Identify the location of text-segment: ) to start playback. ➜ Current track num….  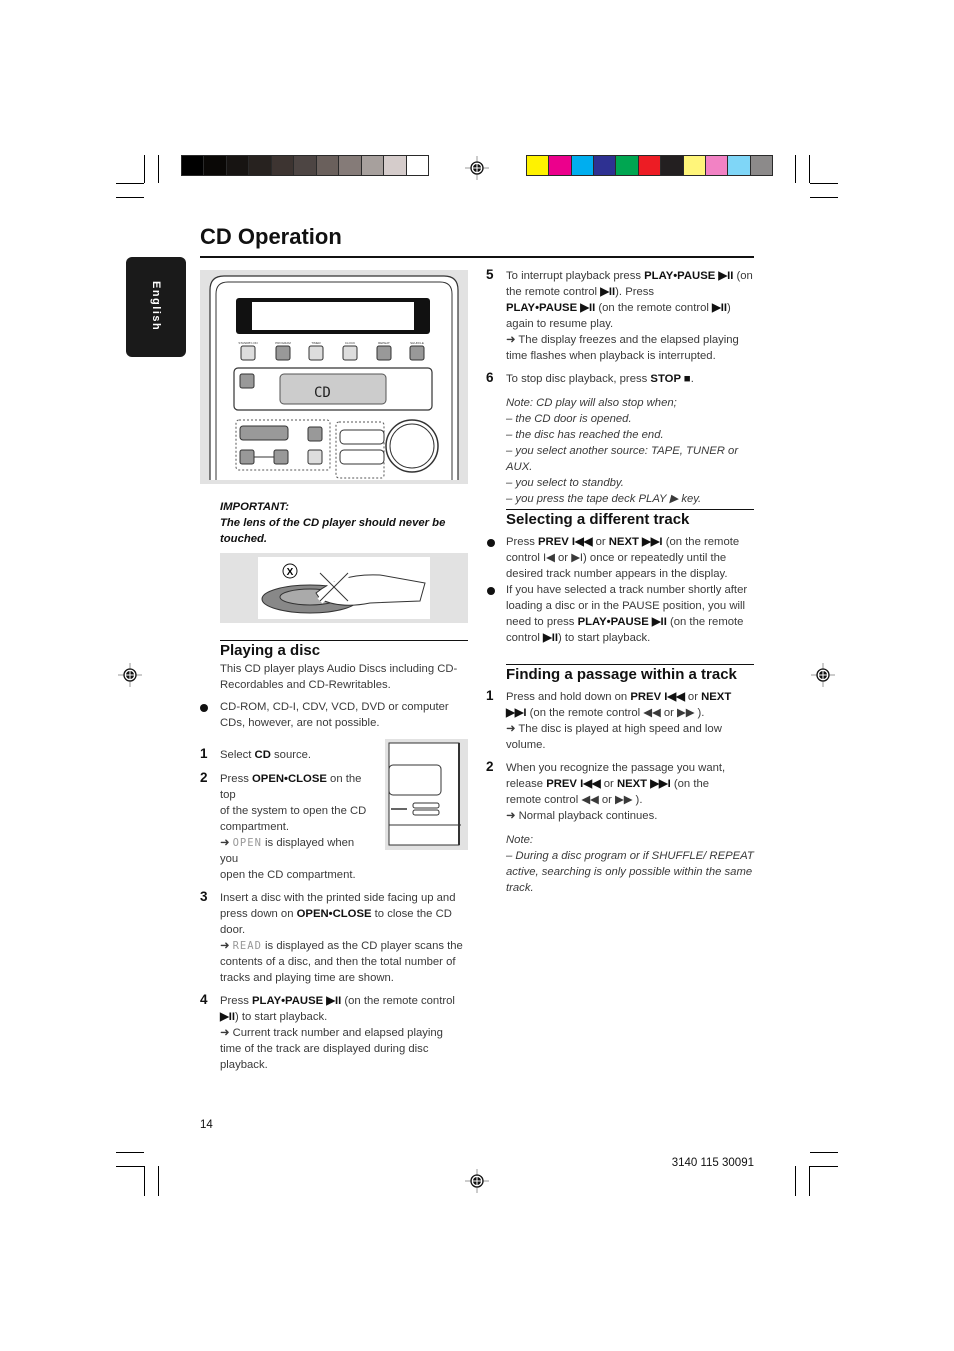
(331, 1041).